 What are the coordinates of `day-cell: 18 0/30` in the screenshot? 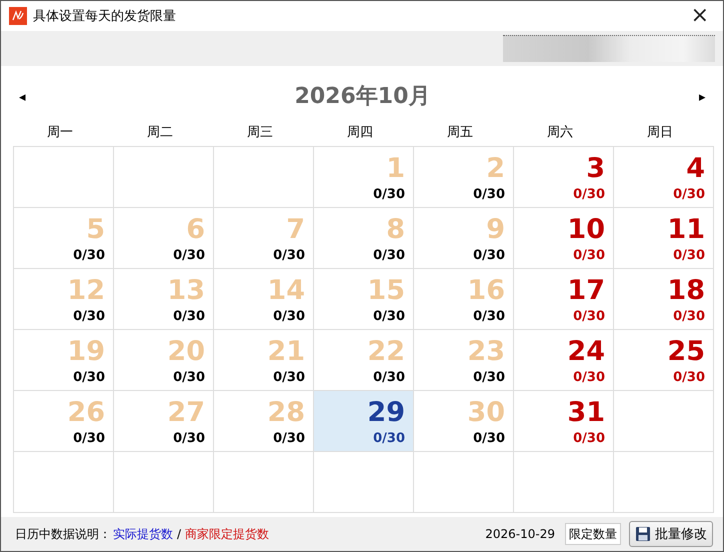 It's located at (664, 299).